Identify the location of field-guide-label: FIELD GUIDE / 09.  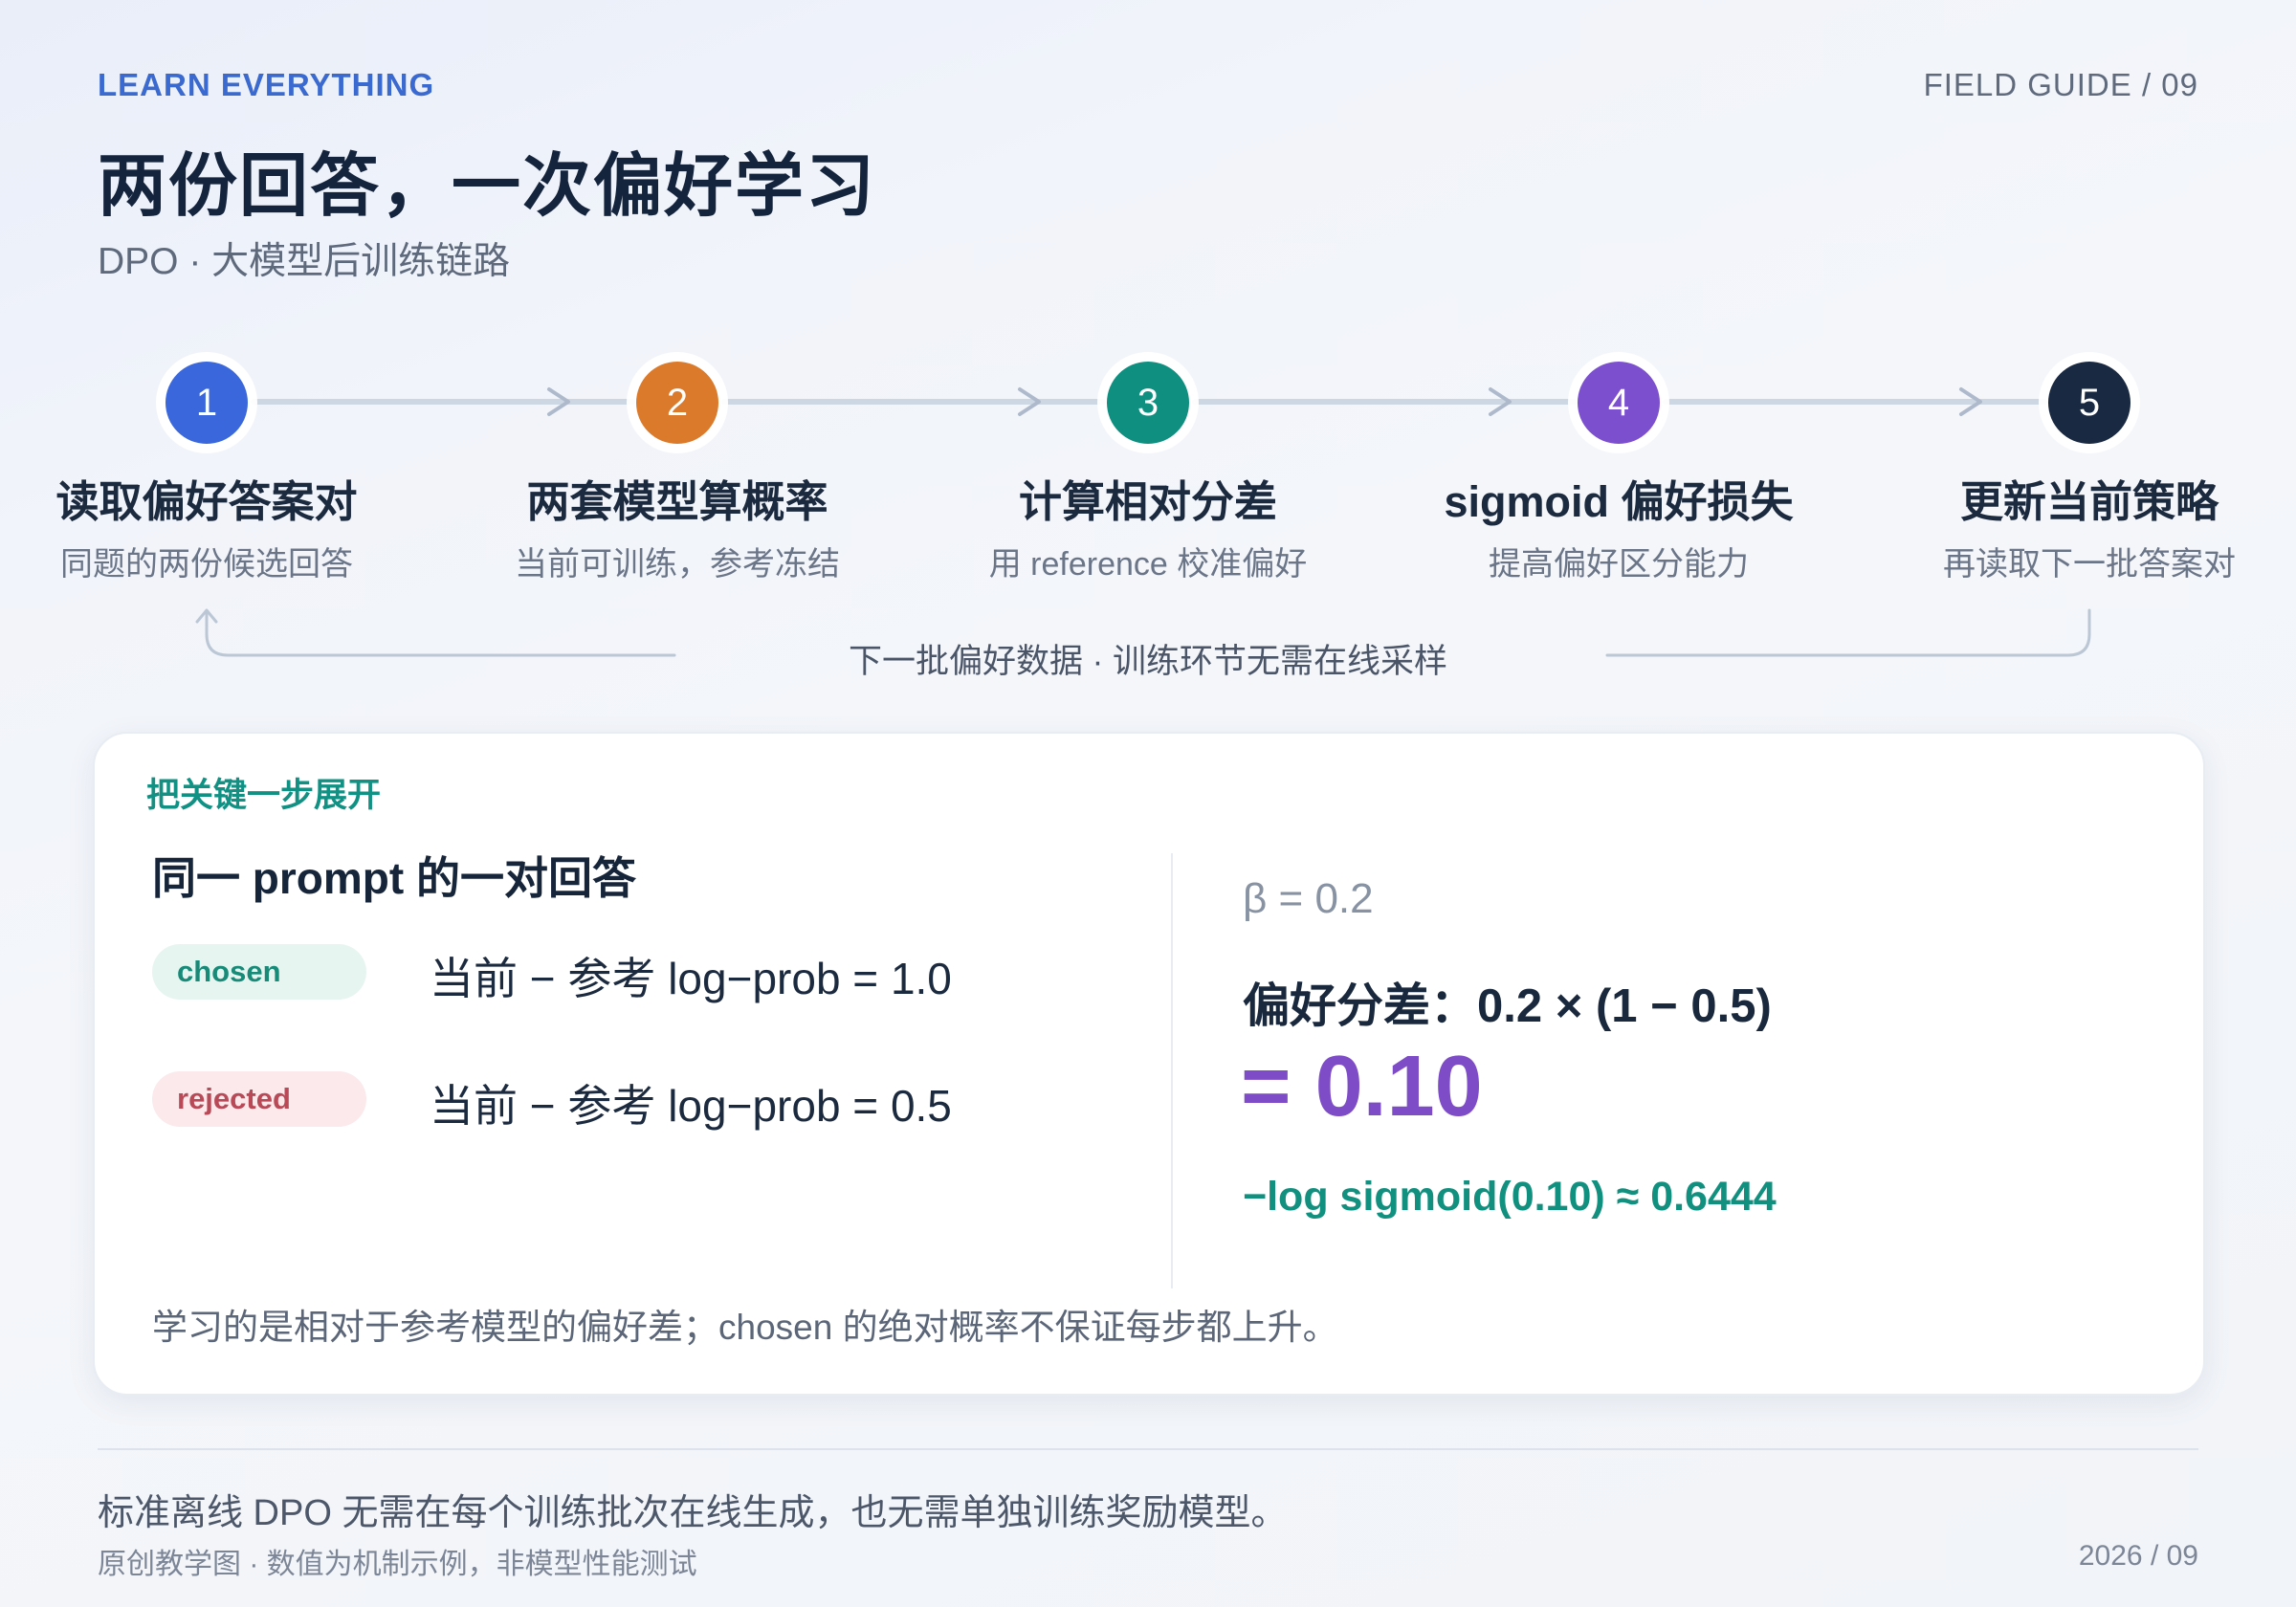
(2061, 84).